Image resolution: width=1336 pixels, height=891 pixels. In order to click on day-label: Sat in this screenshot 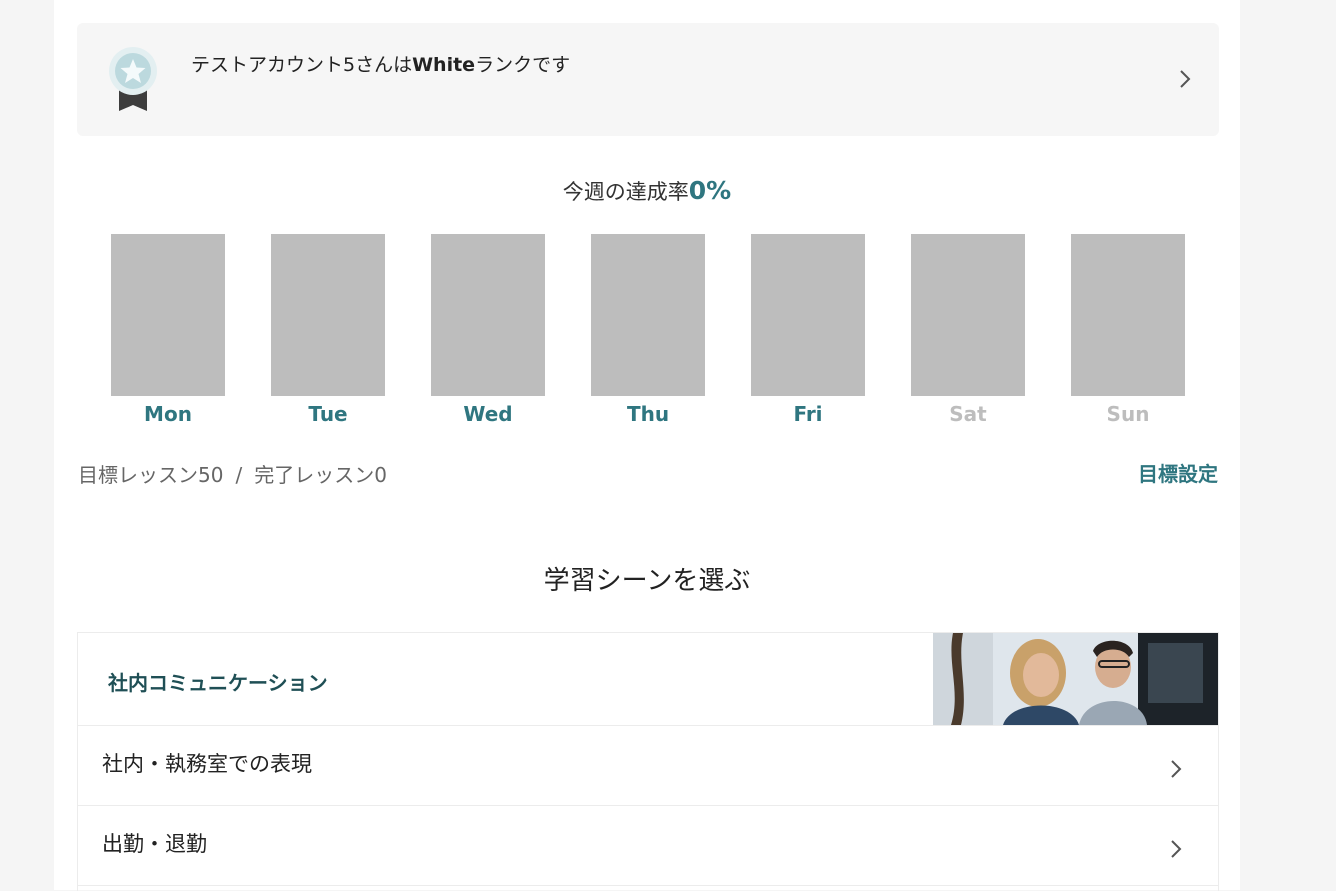, I will do `click(968, 414)`.